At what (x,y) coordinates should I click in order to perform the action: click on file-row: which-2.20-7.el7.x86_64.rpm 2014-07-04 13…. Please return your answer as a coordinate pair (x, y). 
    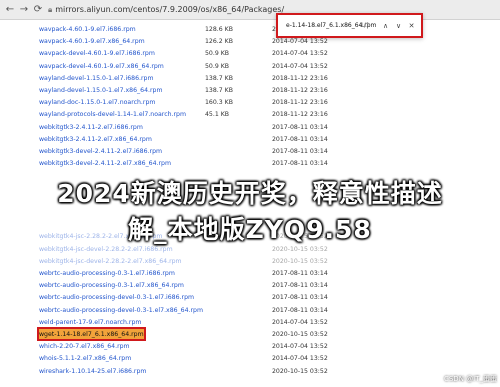
    Looking at the image, I should click on (267, 346).